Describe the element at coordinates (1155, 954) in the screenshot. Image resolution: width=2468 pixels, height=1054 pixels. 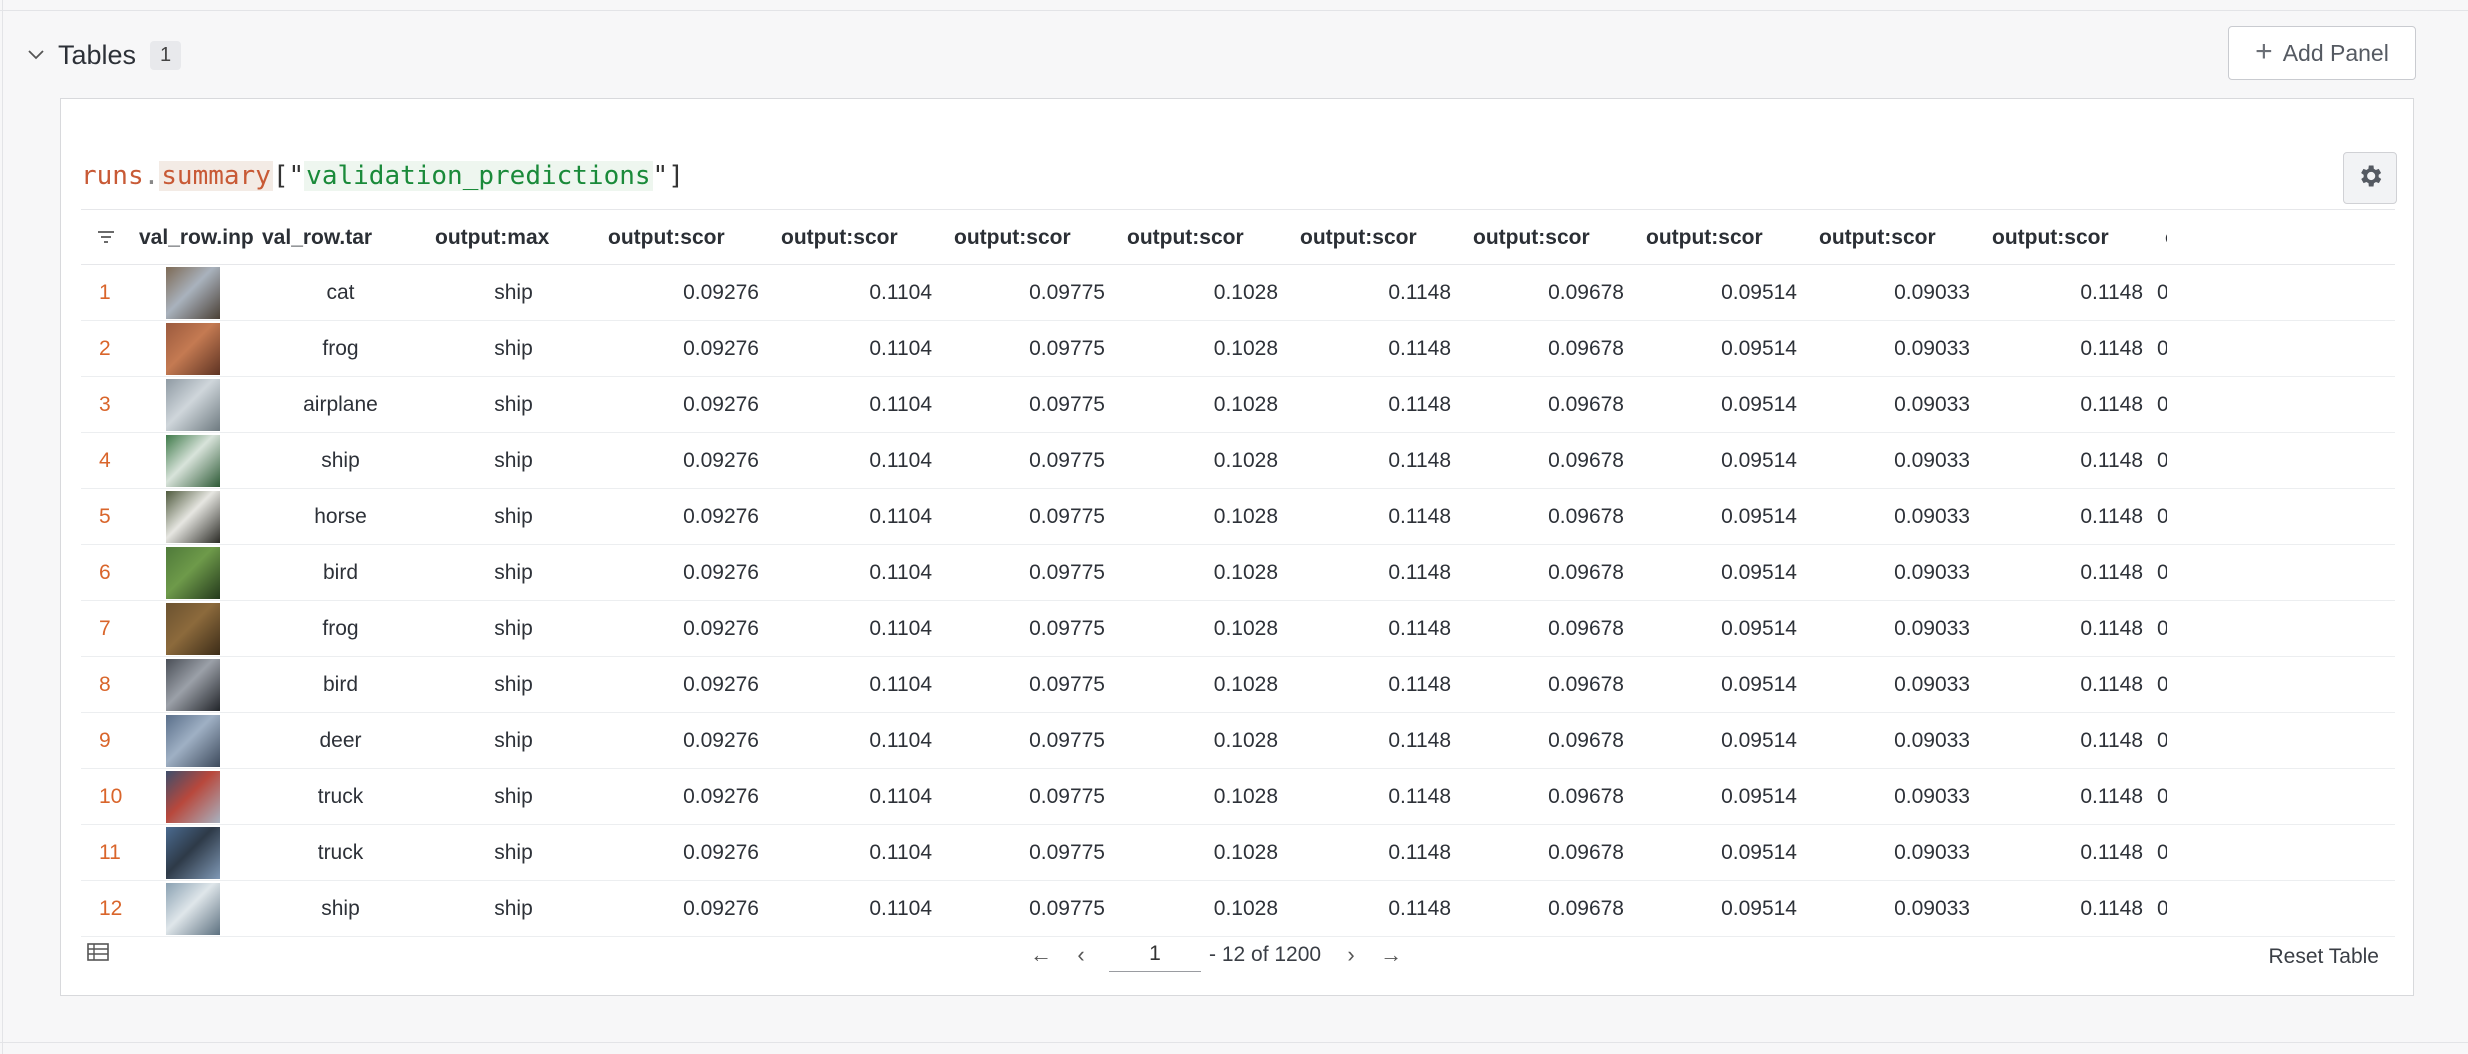
I see `page-number-input` at that location.